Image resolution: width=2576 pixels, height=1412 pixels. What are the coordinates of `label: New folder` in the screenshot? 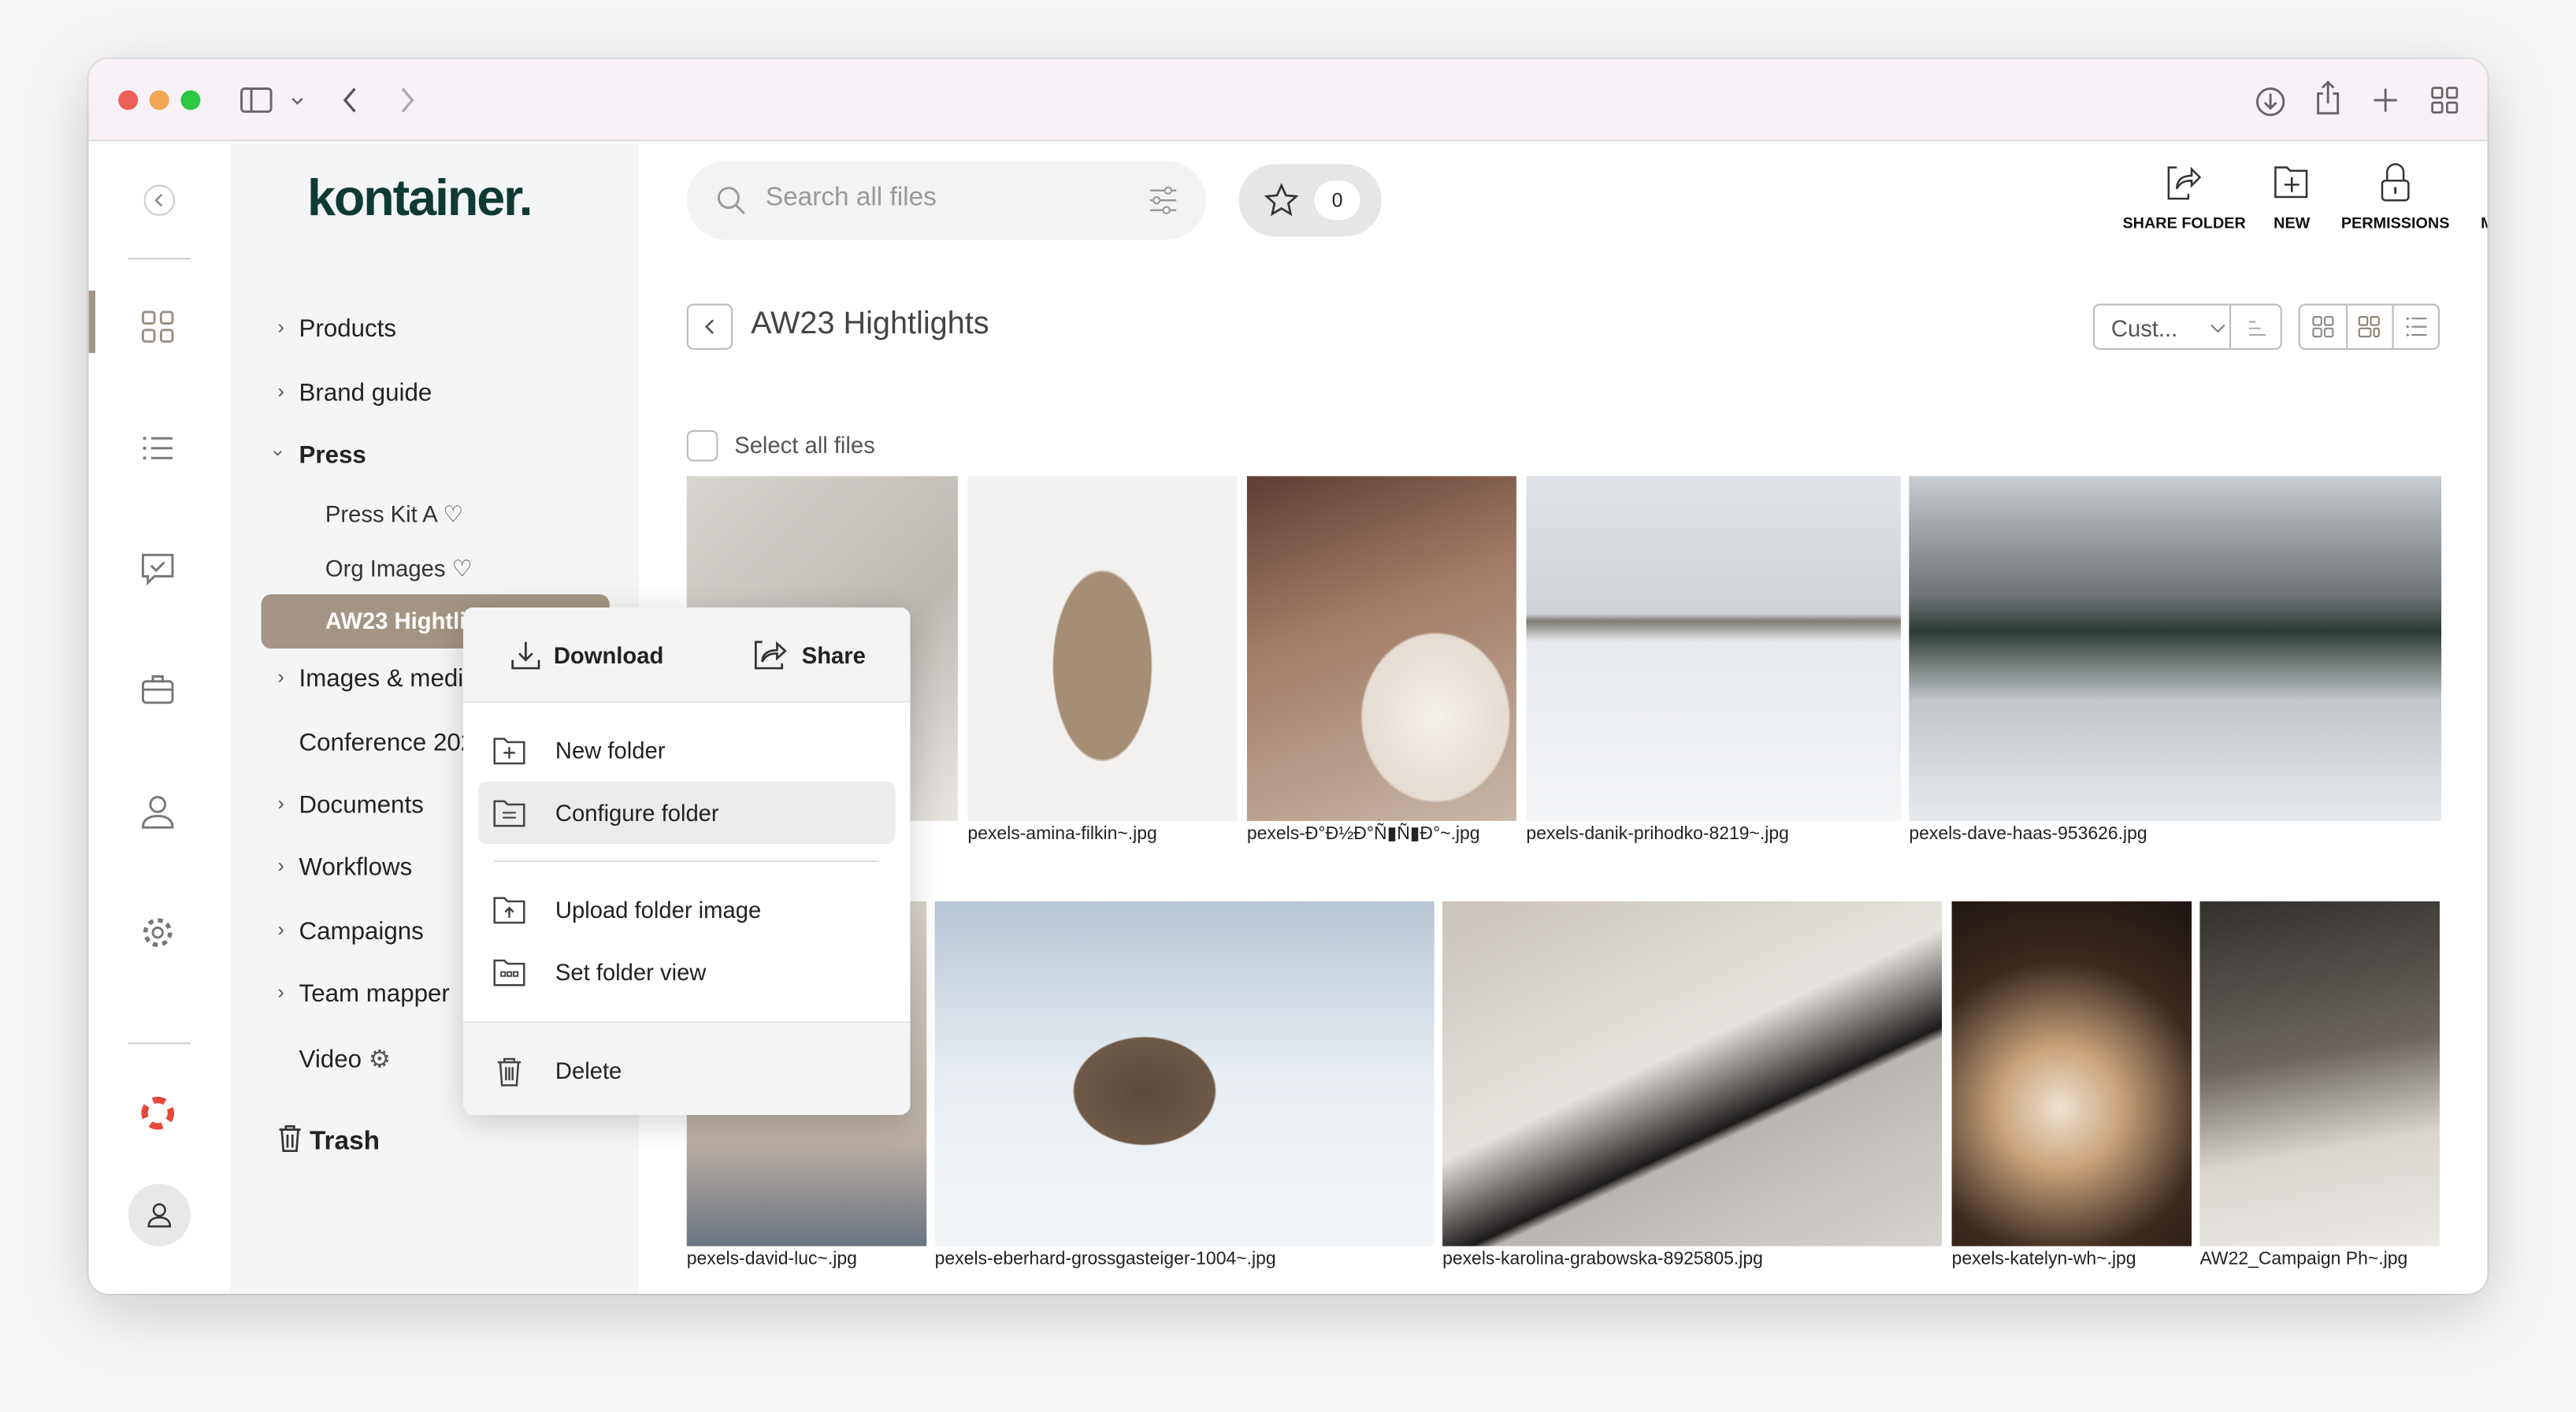 It's located at (610, 750).